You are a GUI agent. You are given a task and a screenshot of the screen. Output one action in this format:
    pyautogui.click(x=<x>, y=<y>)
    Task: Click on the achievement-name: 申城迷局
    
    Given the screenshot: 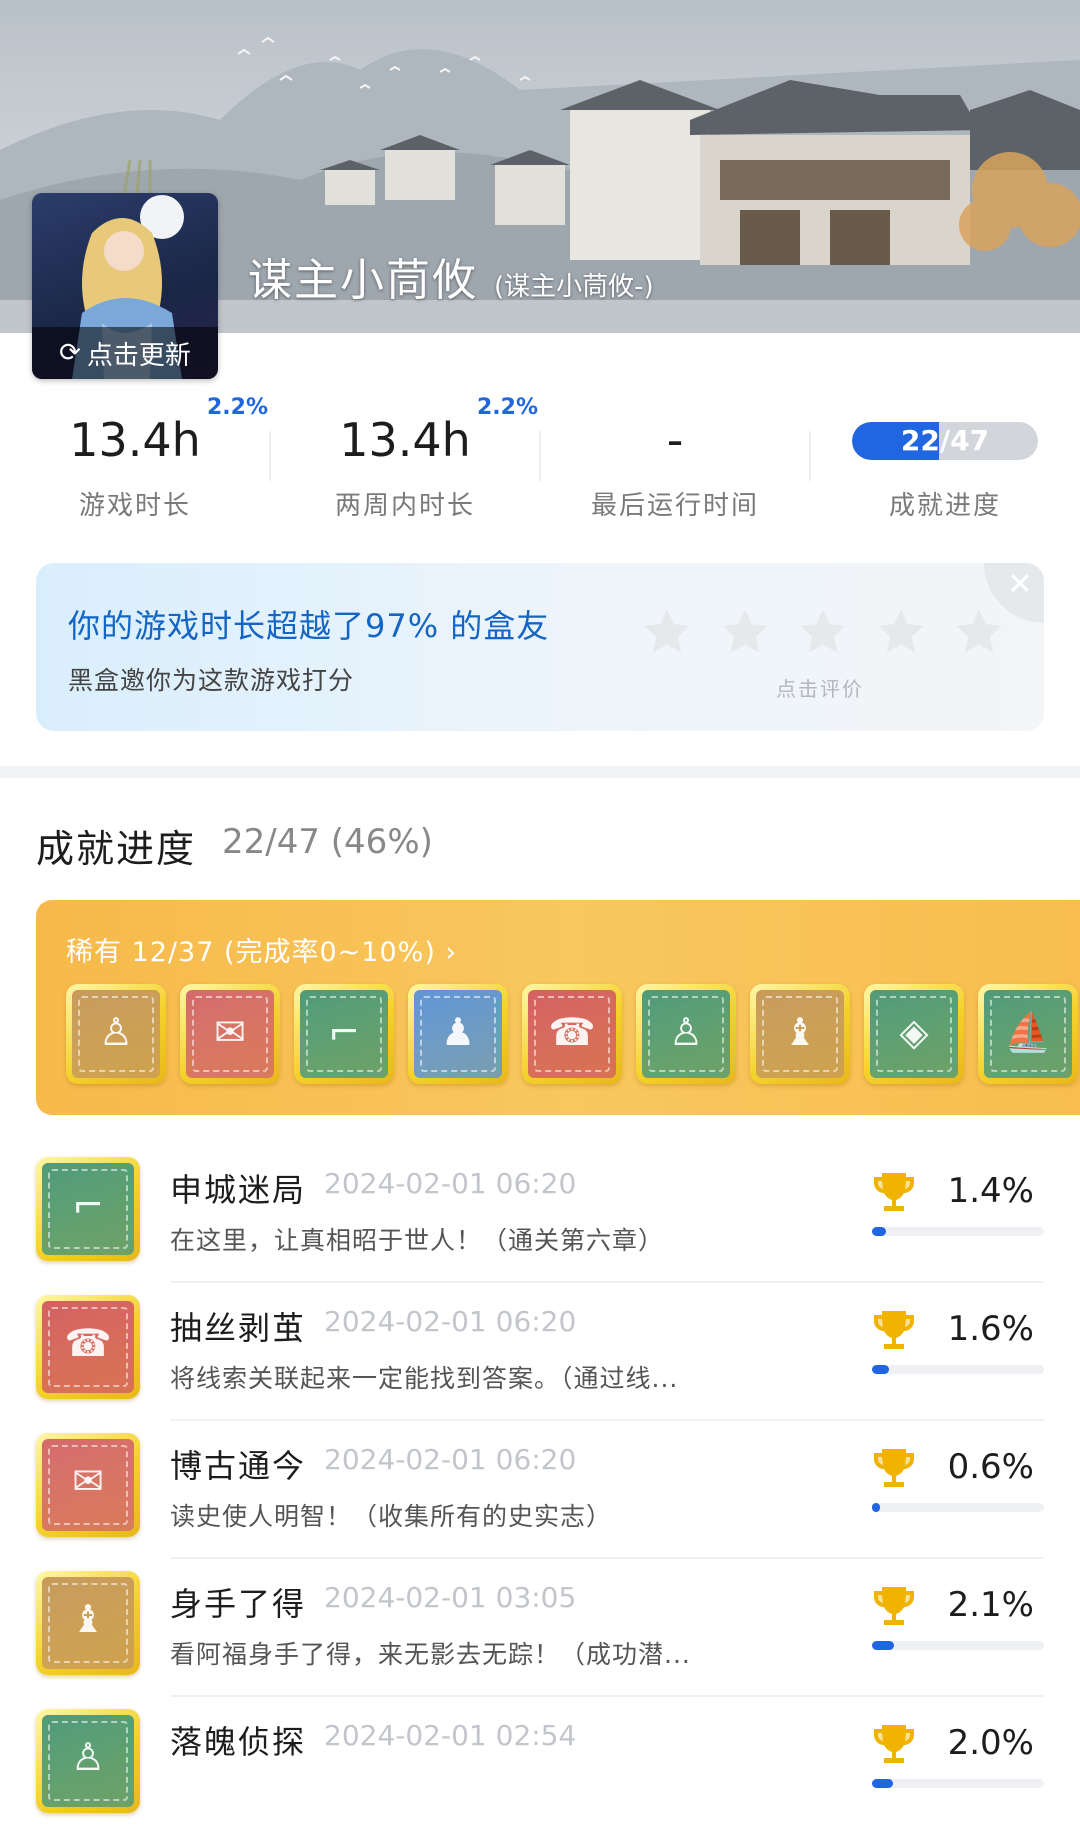 What is the action you would take?
    pyautogui.click(x=238, y=1190)
    